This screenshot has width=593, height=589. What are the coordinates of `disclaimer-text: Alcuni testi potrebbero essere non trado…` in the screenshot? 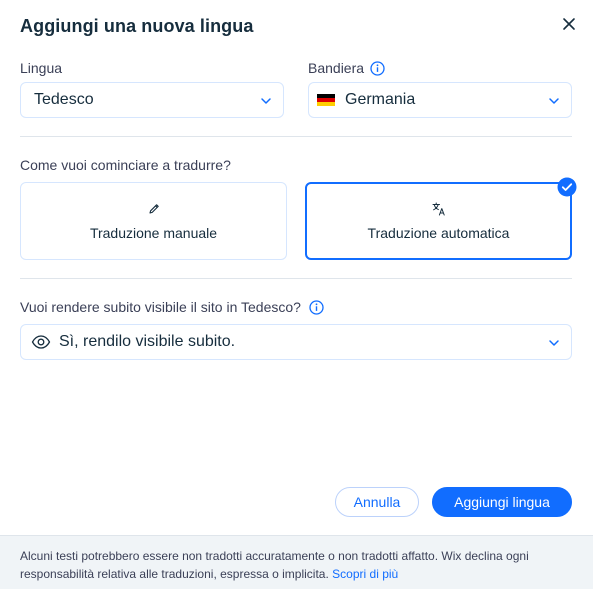 It's located at (274, 565).